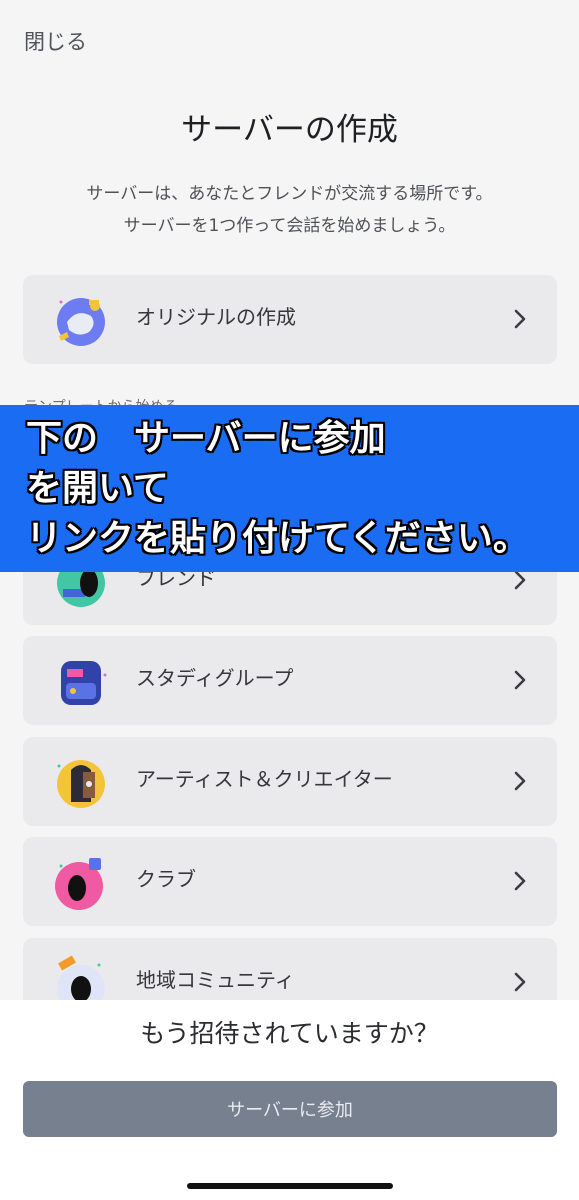 The image size is (579, 1200). Describe the element at coordinates (215, 980) in the screenshot. I see `template-label: 地域コミュニティ` at that location.